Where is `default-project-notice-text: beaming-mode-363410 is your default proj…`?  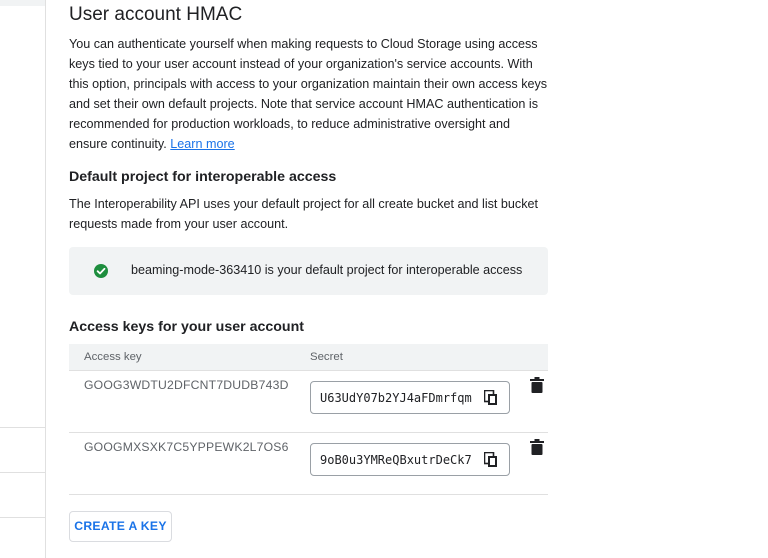 default-project-notice-text: beaming-mode-363410 is your default proj… is located at coordinates (327, 270).